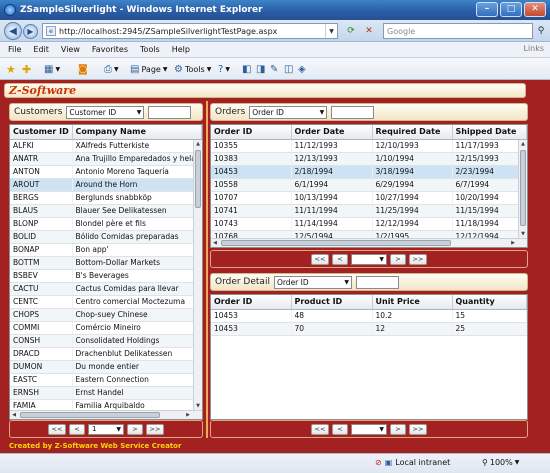  I want to click on column-header: Order ID, so click(251, 302).